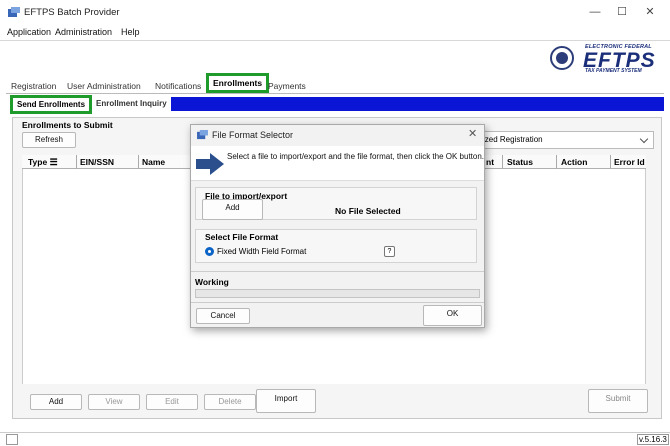 The width and height of the screenshot is (670, 446). I want to click on tab-user-administration: User Administration, so click(104, 86).